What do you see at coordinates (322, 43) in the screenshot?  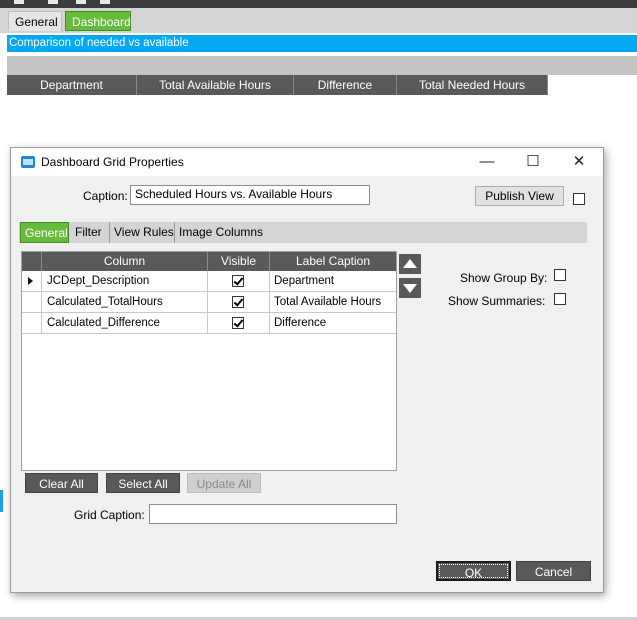 I see `dashboard-banner: Comparison of needed vs available` at bounding box center [322, 43].